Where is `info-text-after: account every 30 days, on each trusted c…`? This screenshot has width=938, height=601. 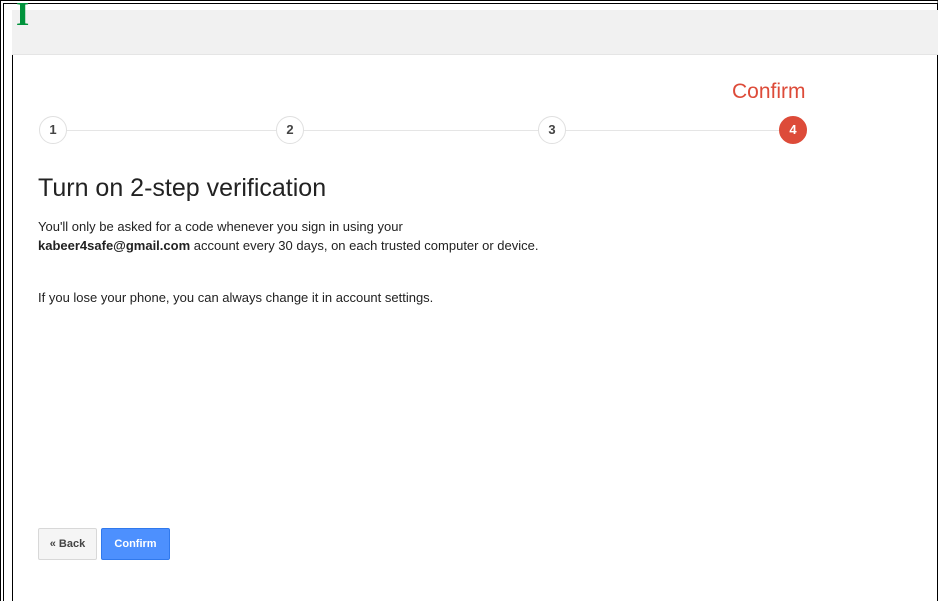
info-text-after: account every 30 days, on each trusted c… is located at coordinates (366, 245).